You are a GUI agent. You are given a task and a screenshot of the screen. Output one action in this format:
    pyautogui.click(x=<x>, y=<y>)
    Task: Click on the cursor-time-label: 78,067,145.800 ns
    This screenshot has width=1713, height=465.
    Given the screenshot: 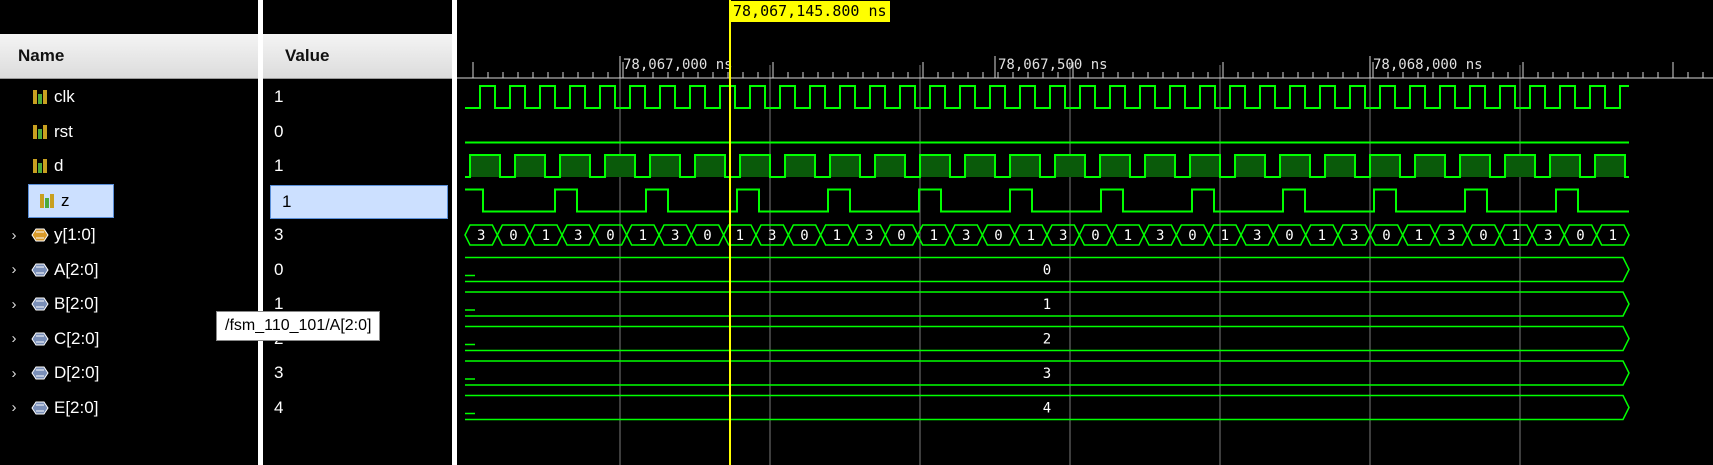 What is the action you would take?
    pyautogui.click(x=810, y=11)
    